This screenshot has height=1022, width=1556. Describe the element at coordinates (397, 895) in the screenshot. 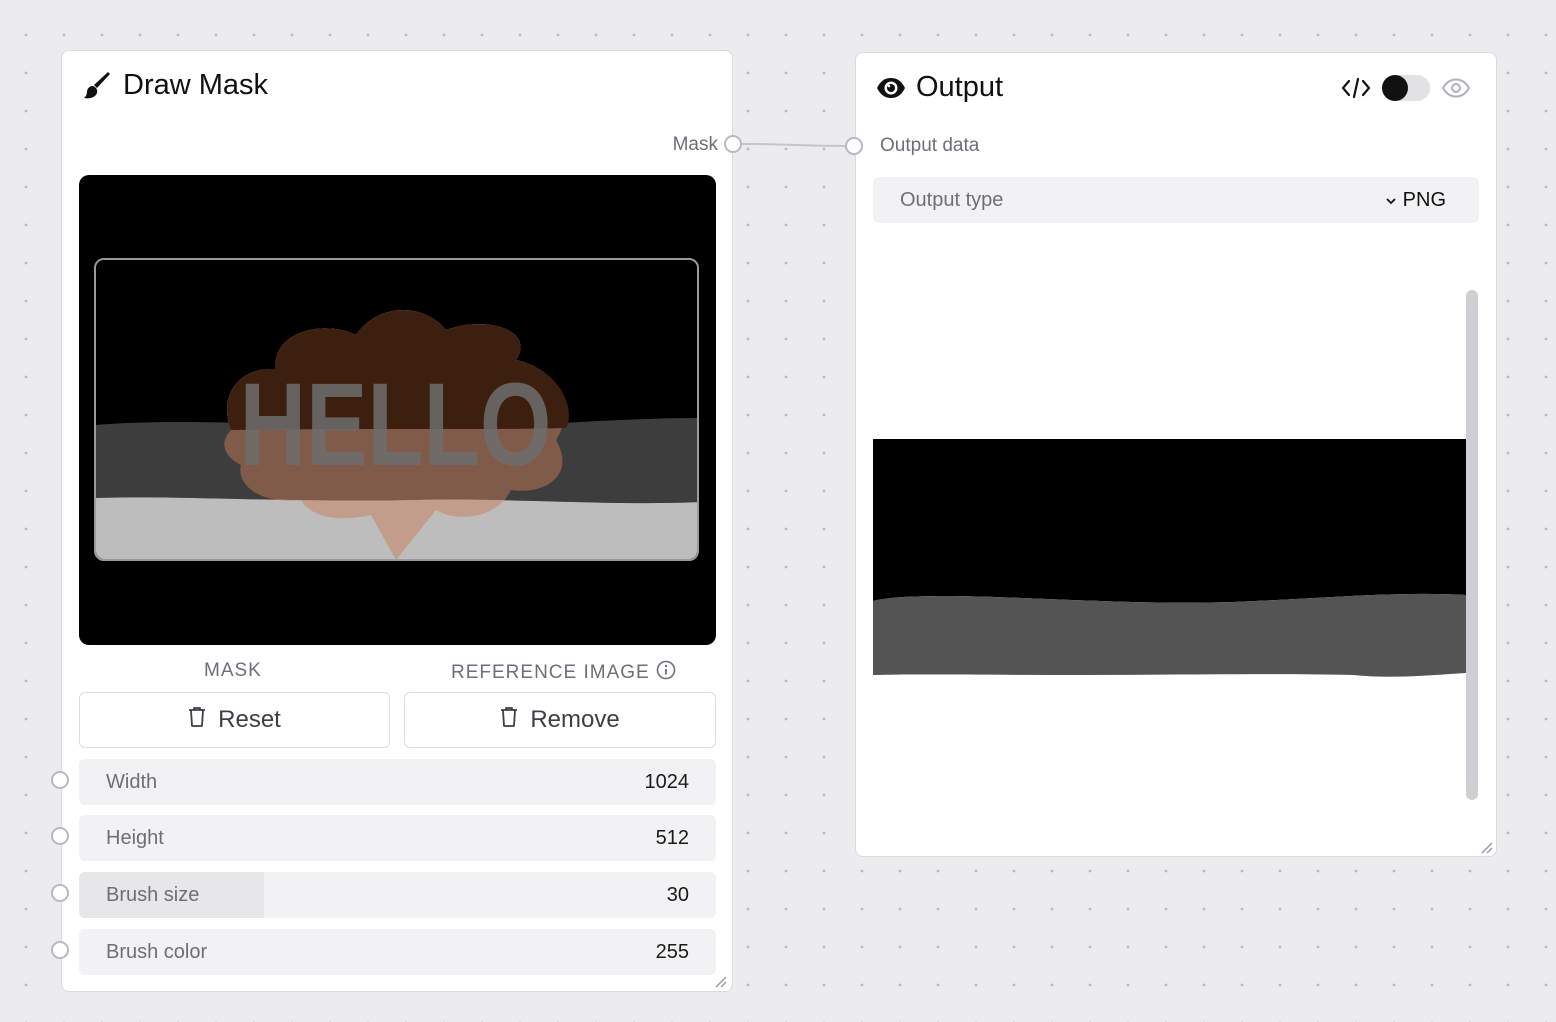

I see `brush-size-slider: Brush size 30` at that location.